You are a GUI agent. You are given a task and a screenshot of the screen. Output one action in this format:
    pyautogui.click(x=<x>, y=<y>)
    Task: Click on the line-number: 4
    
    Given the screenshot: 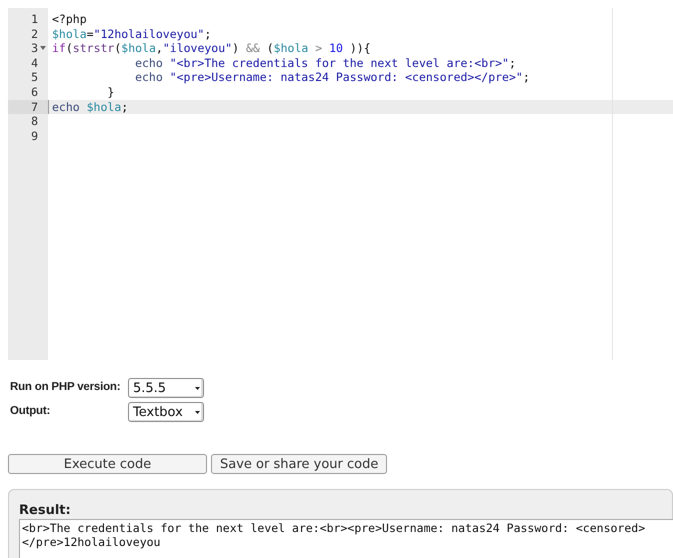 What is the action you would take?
    pyautogui.click(x=34, y=63)
    